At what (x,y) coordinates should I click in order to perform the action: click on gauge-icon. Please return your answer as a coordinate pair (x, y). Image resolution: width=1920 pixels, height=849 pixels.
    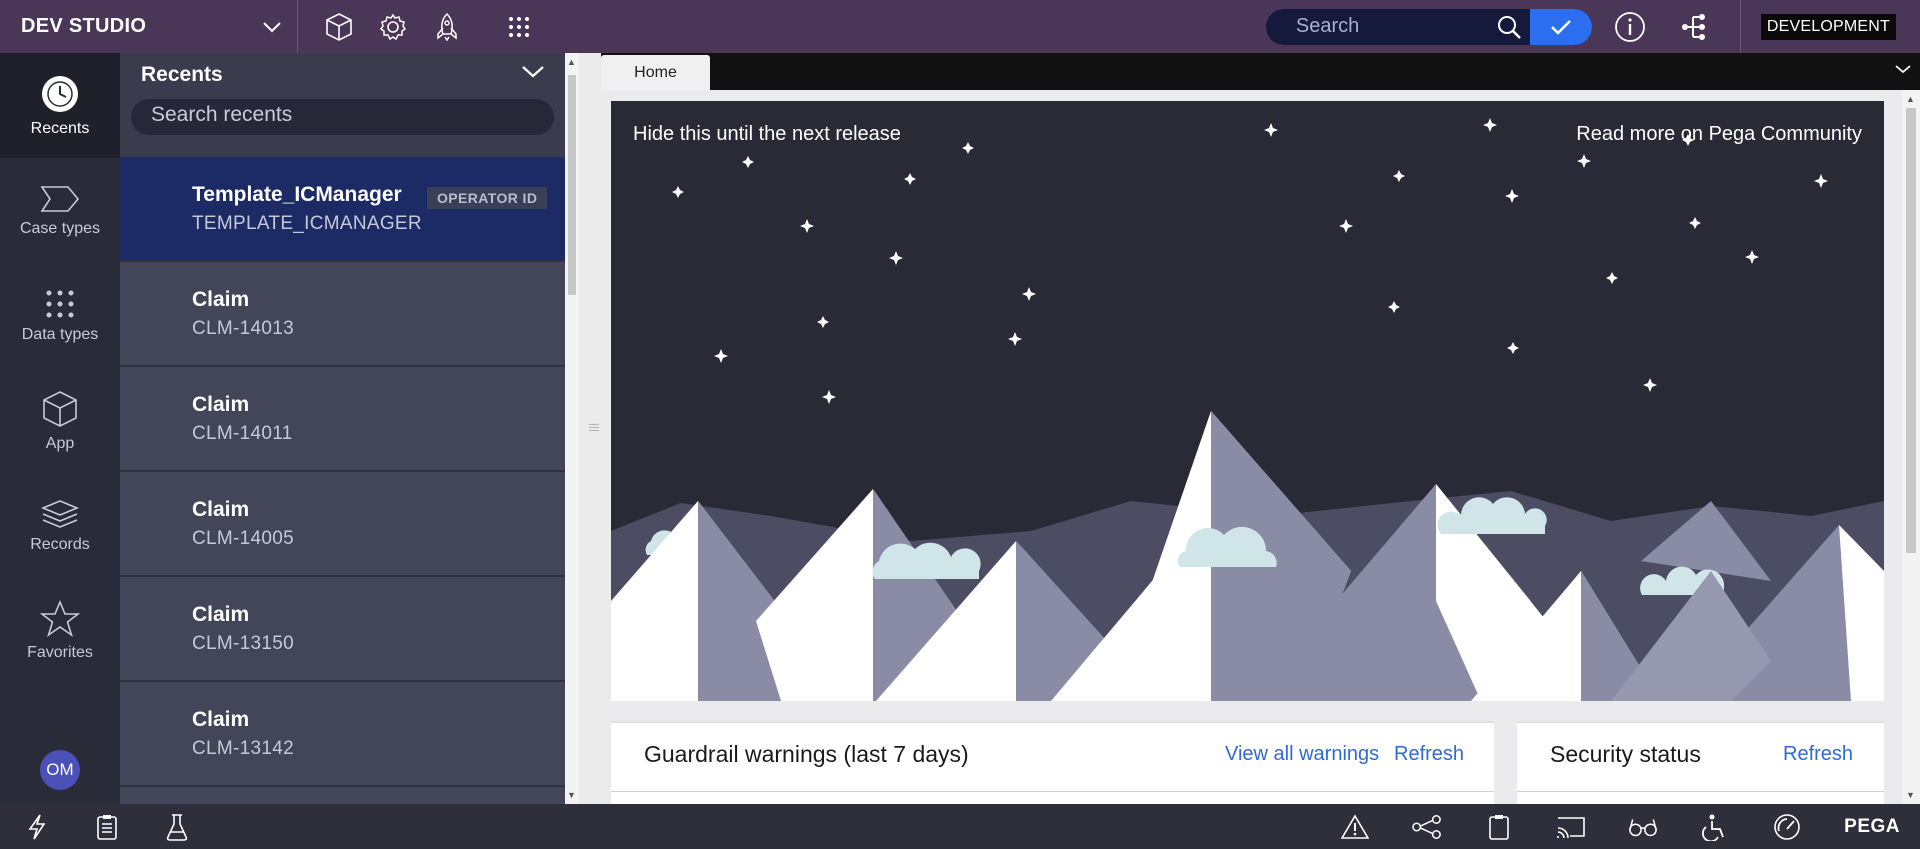
    Looking at the image, I should click on (1787, 827).